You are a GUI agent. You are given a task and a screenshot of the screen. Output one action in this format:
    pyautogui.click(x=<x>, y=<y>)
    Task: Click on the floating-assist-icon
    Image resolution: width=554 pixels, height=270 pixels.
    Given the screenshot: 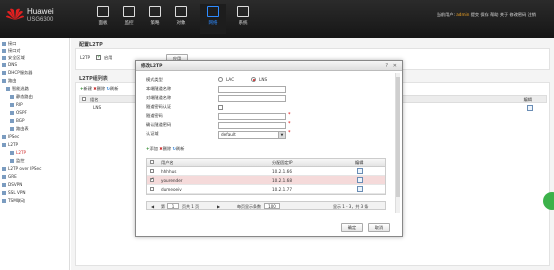 What is the action you would take?
    pyautogui.click(x=548, y=201)
    